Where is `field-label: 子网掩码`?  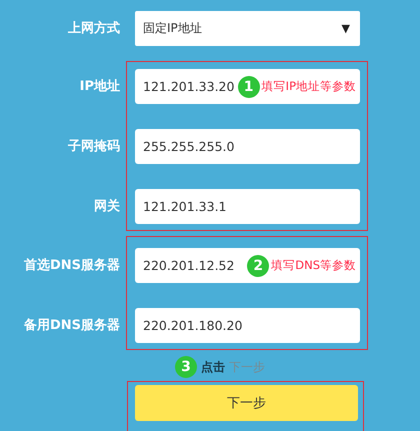 field-label: 子网掩码 is located at coordinates (93, 147).